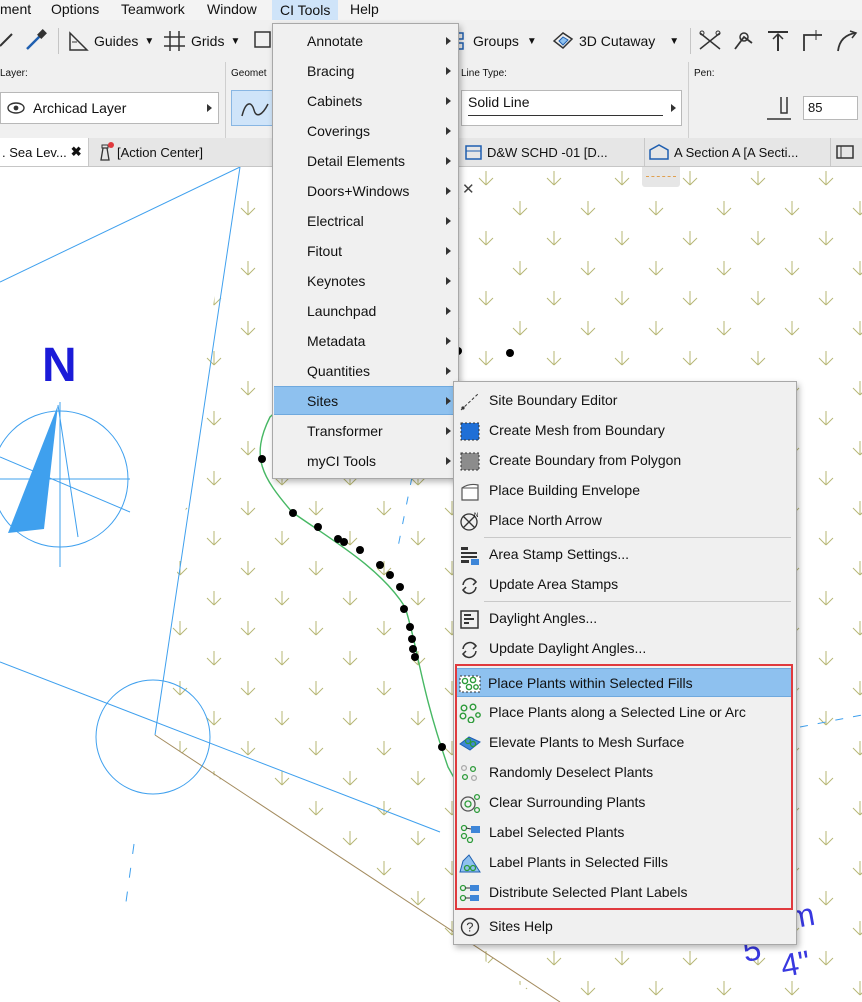 The height and width of the screenshot is (1002, 862). I want to click on ci-menu-item-transformer: Transformer, so click(365, 431).